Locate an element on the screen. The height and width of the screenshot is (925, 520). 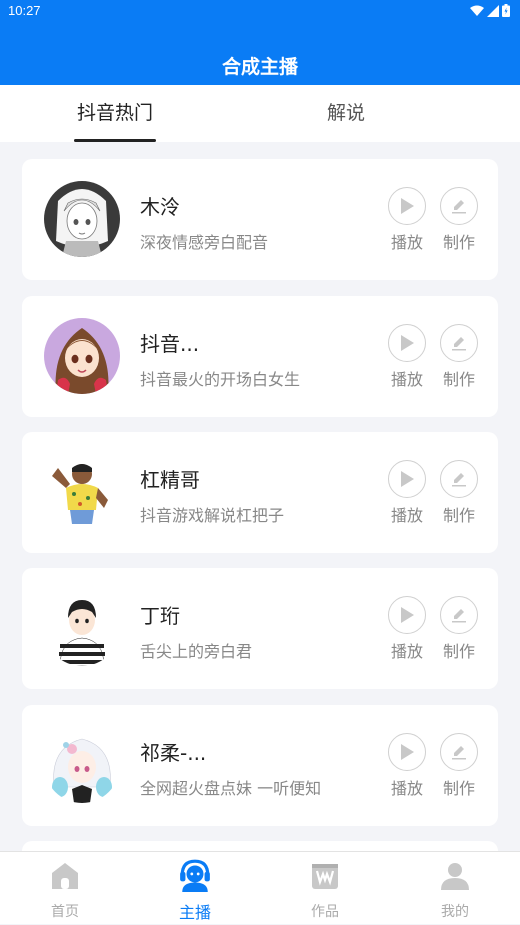
nav-anchor: 主播 is located at coordinates (195, 888).